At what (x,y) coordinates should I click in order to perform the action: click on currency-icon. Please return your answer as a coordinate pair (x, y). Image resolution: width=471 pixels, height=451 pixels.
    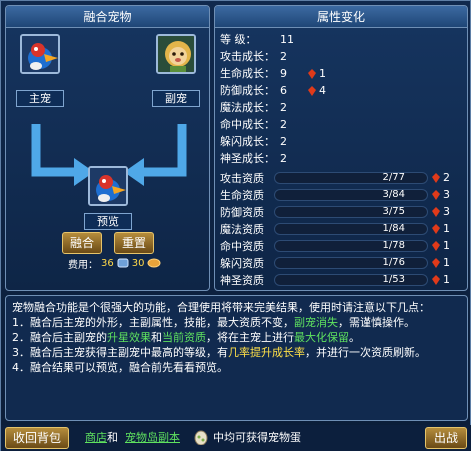
    Looking at the image, I should click on (123, 263).